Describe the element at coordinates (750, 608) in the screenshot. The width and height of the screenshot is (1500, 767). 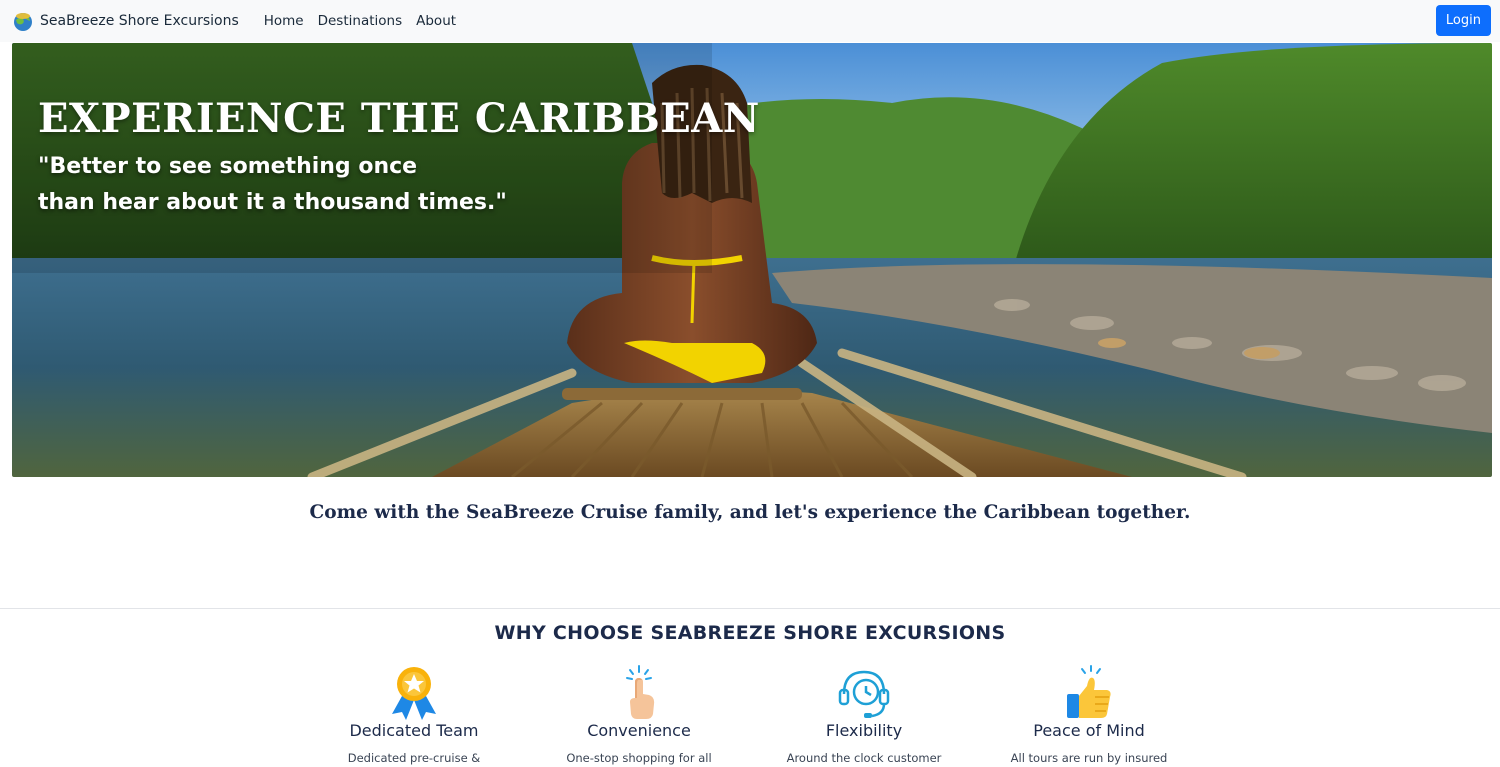
I see `section-divider` at that location.